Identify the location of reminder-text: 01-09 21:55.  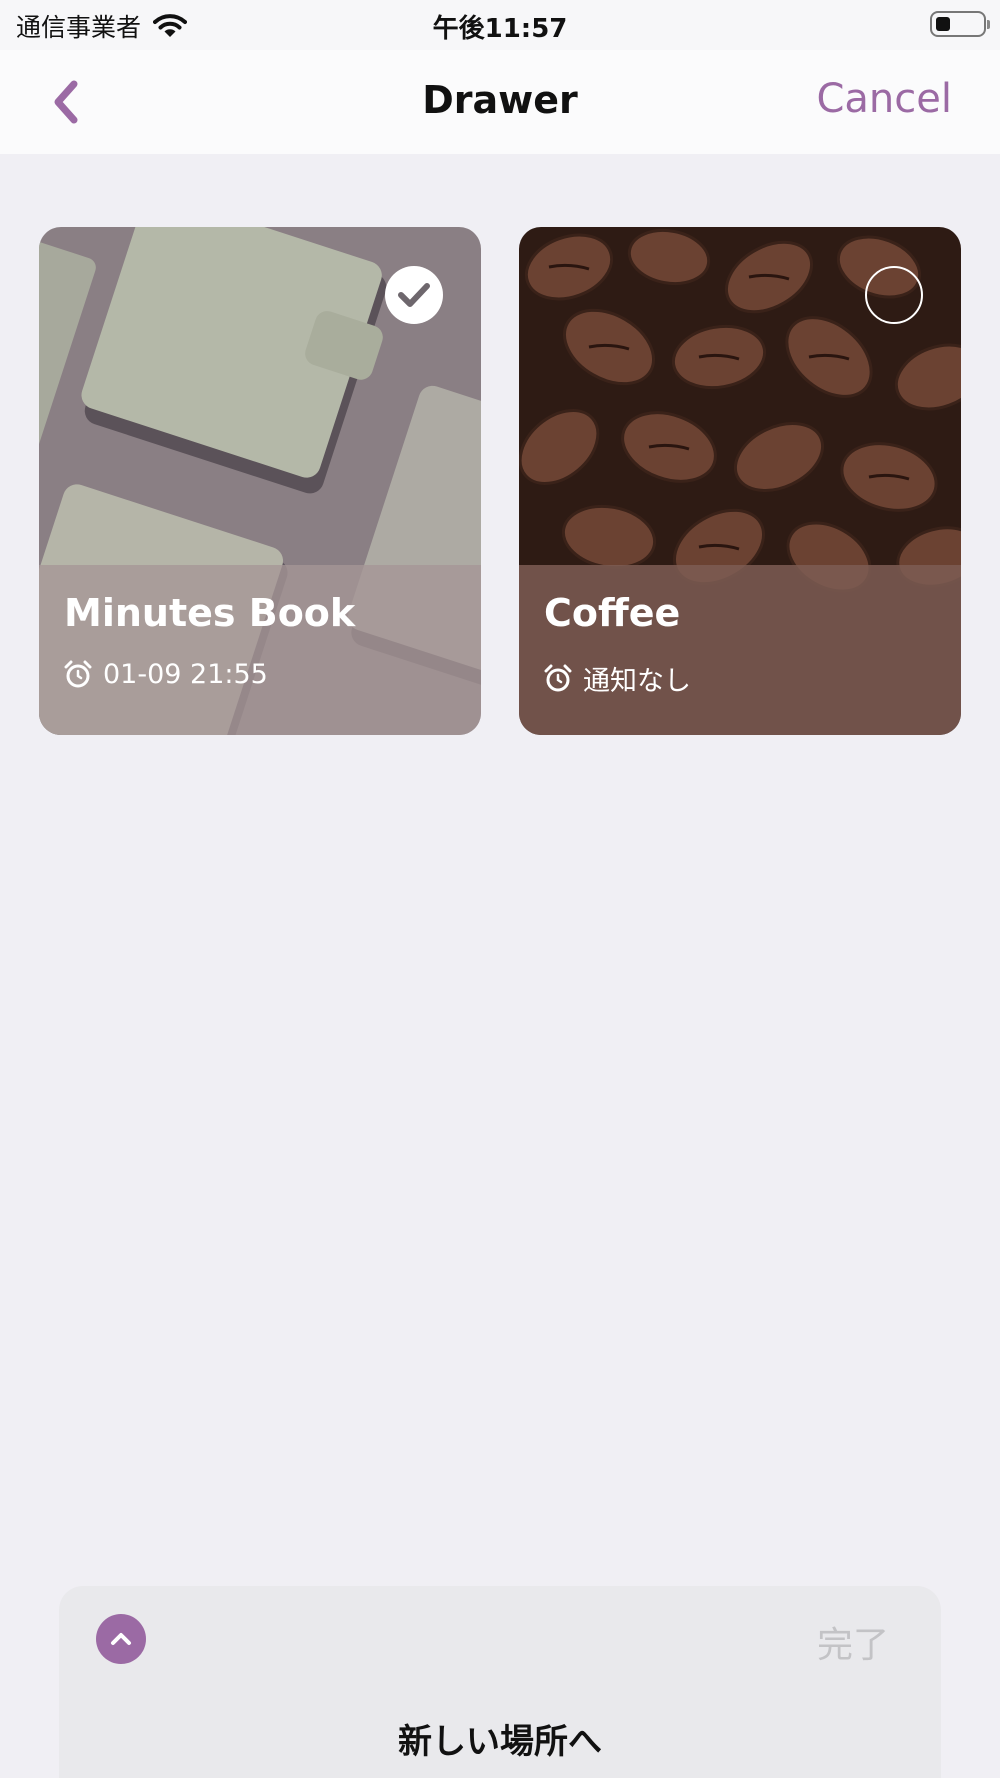
(185, 674).